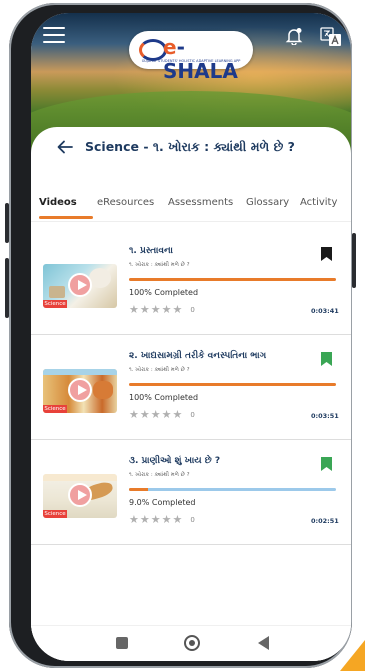 Image resolution: width=365 pixels, height=671 pixels. I want to click on progress-text: 9.0% Completed, so click(162, 502).